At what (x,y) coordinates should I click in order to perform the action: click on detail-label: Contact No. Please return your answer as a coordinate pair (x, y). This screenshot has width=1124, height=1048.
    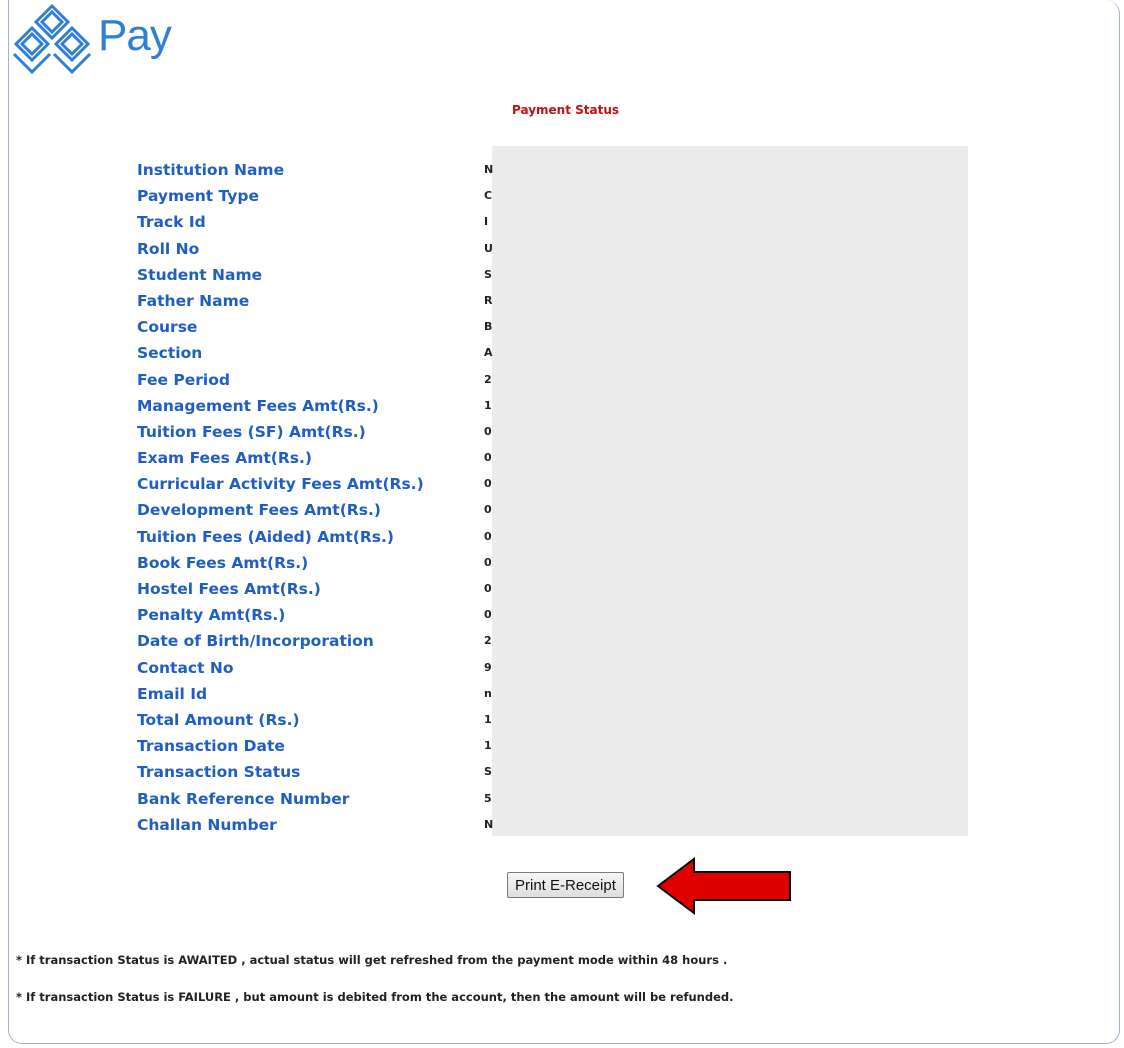
    Looking at the image, I should click on (185, 667).